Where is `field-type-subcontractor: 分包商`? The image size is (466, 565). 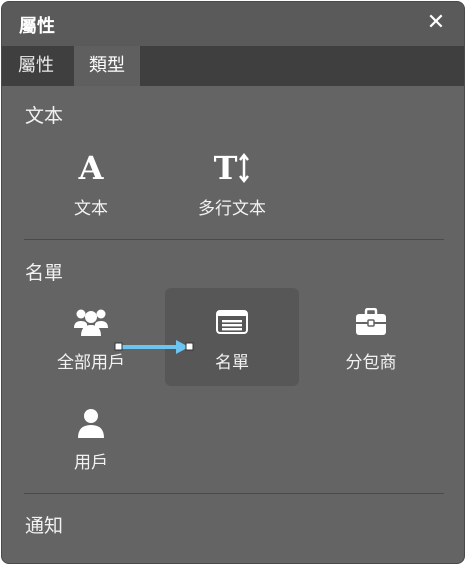 field-type-subcontractor: 分包商 is located at coordinates (371, 337).